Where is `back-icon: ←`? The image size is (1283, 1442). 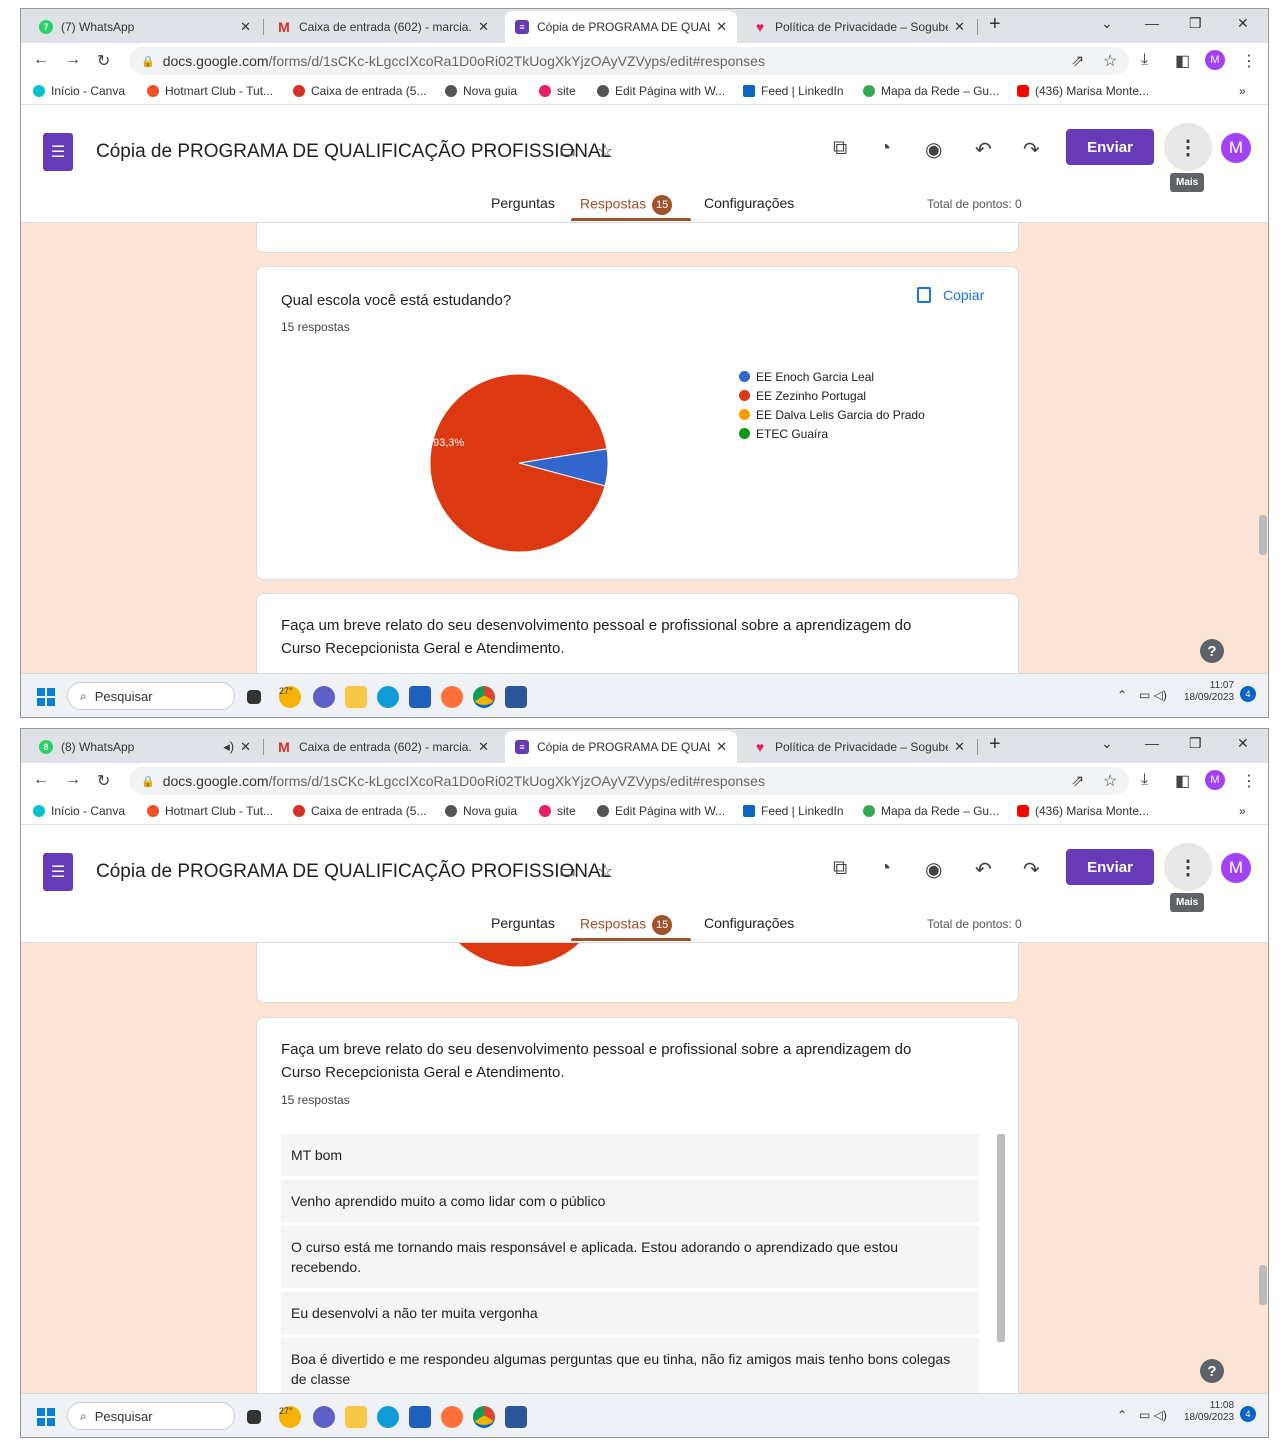
back-icon: ← is located at coordinates (41, 780).